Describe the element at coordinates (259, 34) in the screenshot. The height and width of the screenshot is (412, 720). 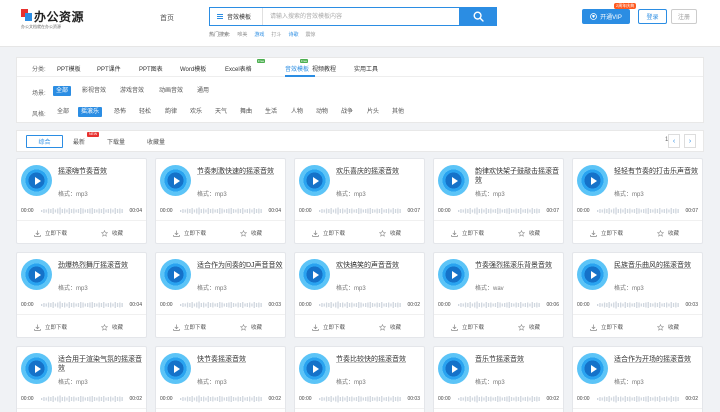
I see `hot-term-2: 游戏` at that location.